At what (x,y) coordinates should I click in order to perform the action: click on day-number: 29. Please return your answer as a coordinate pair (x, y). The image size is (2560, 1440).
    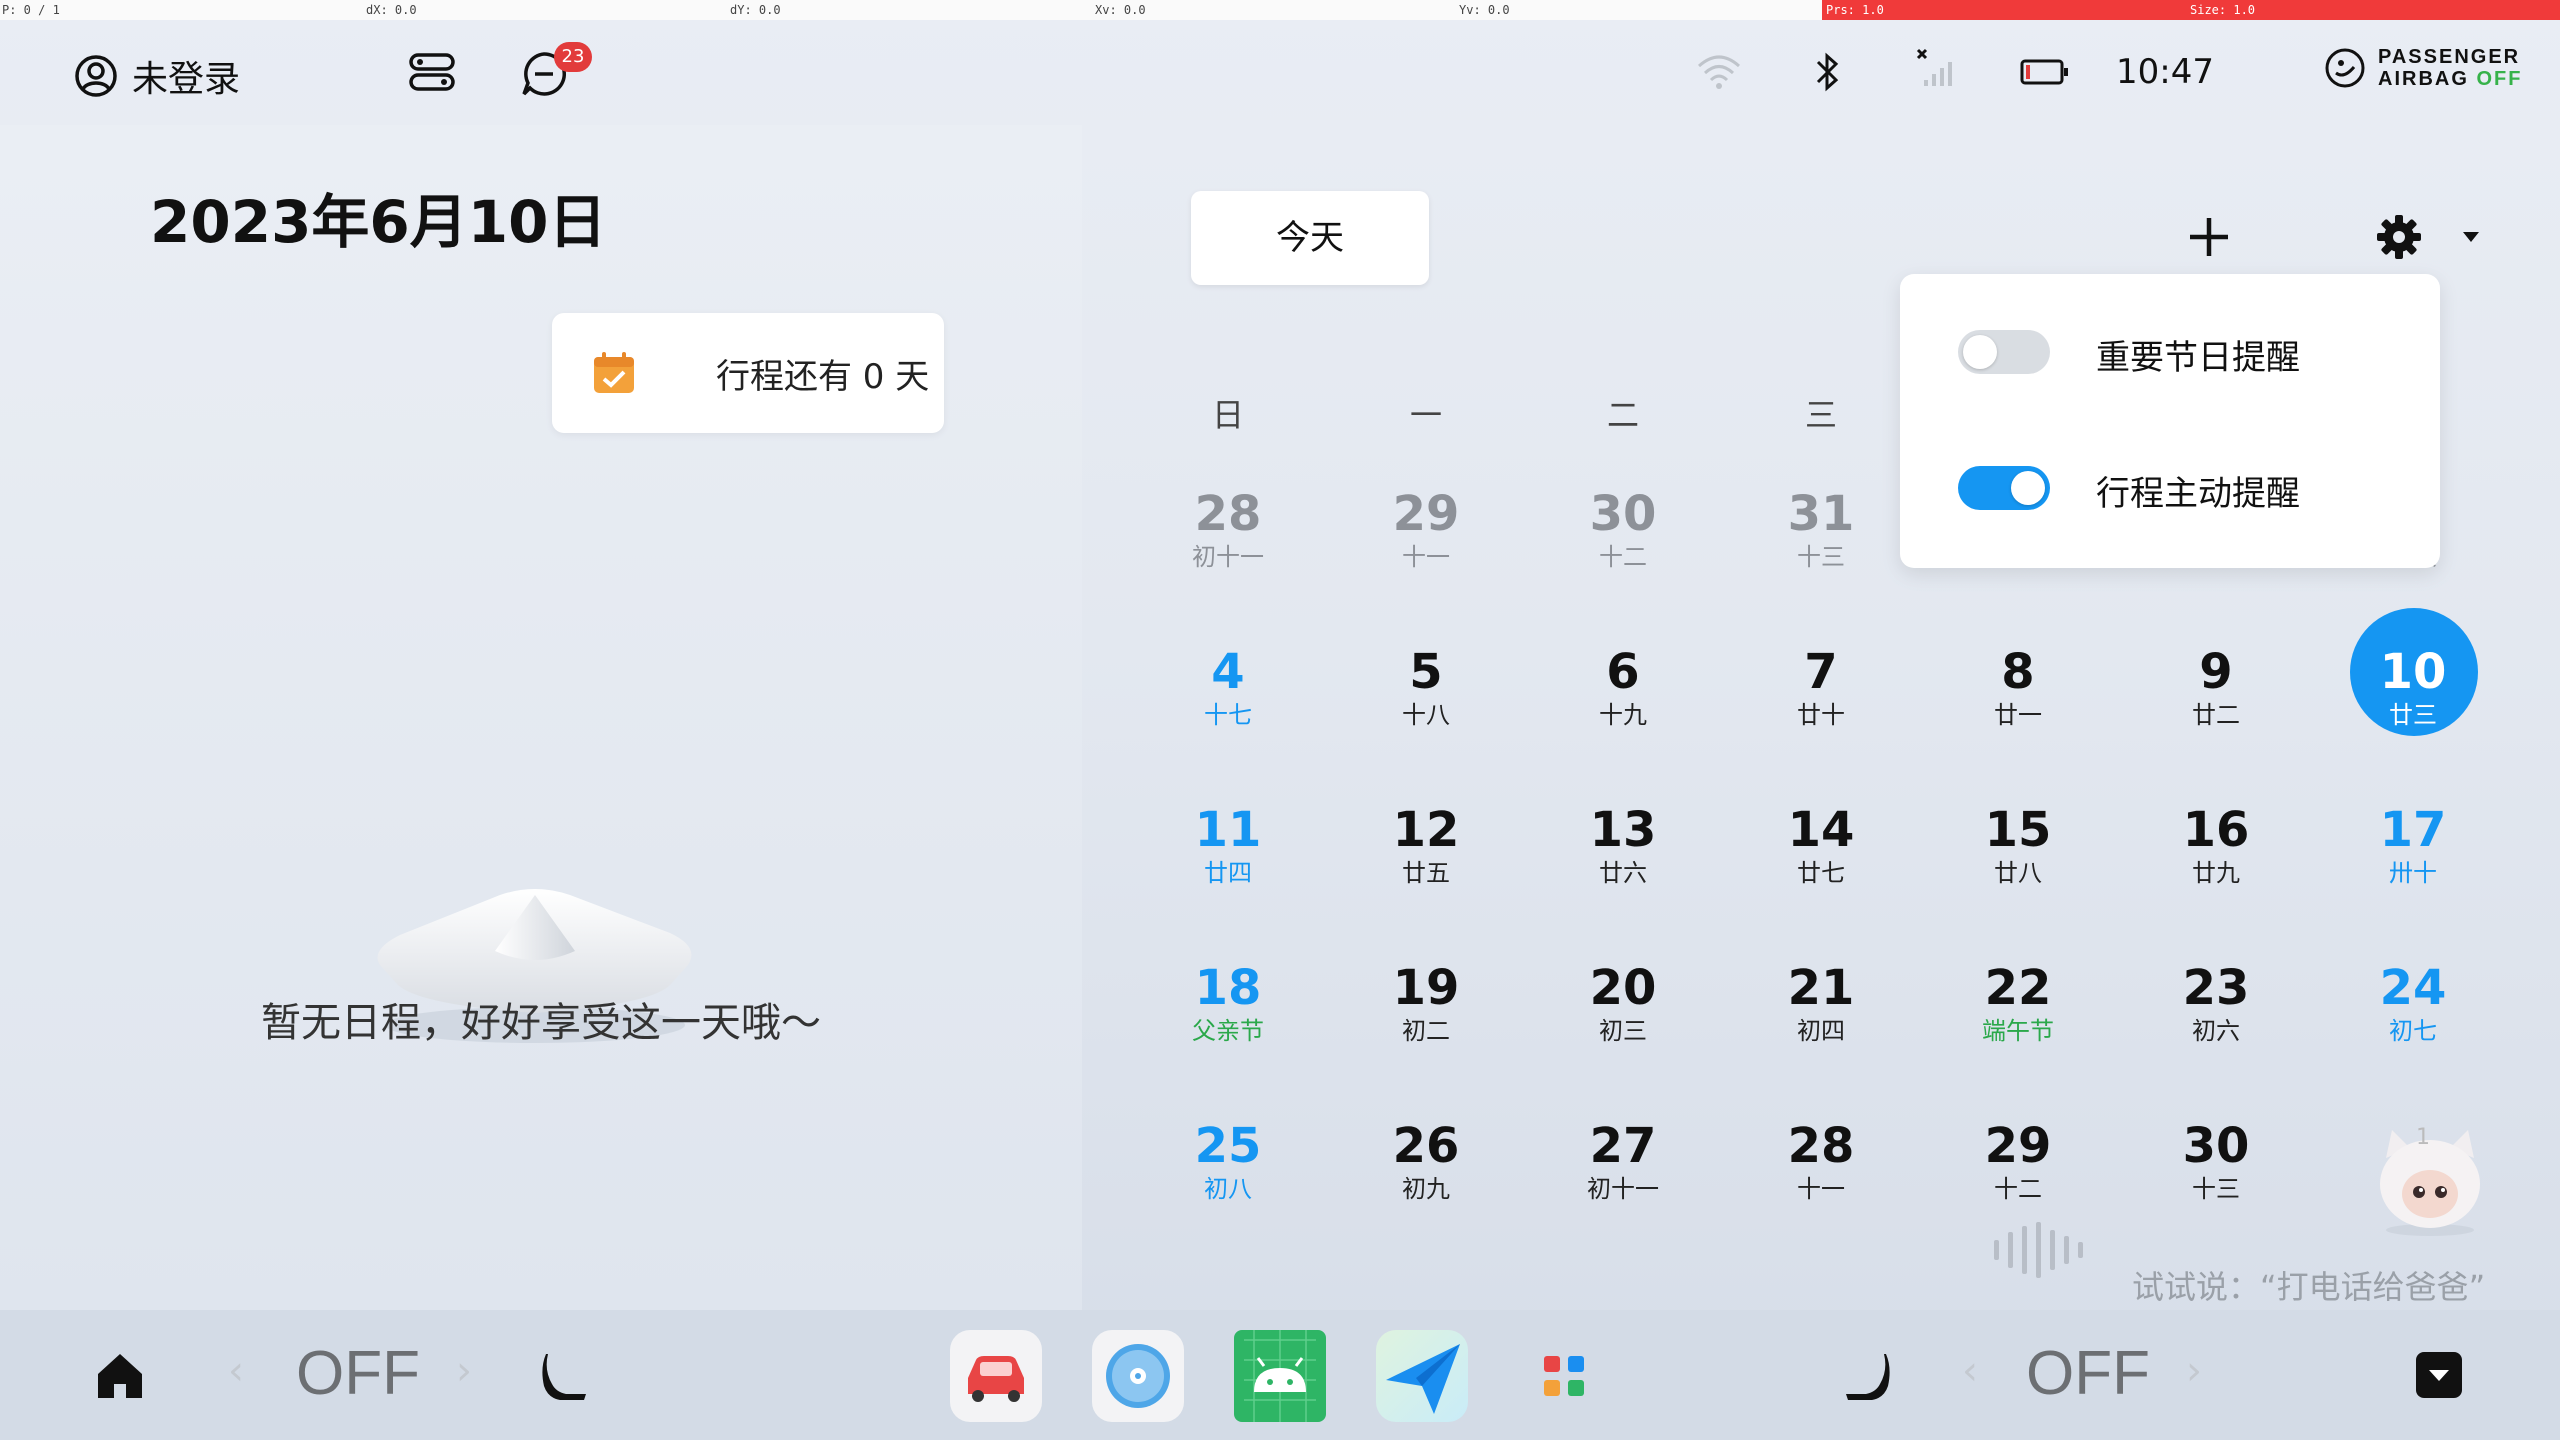
    Looking at the image, I should click on (1426, 514).